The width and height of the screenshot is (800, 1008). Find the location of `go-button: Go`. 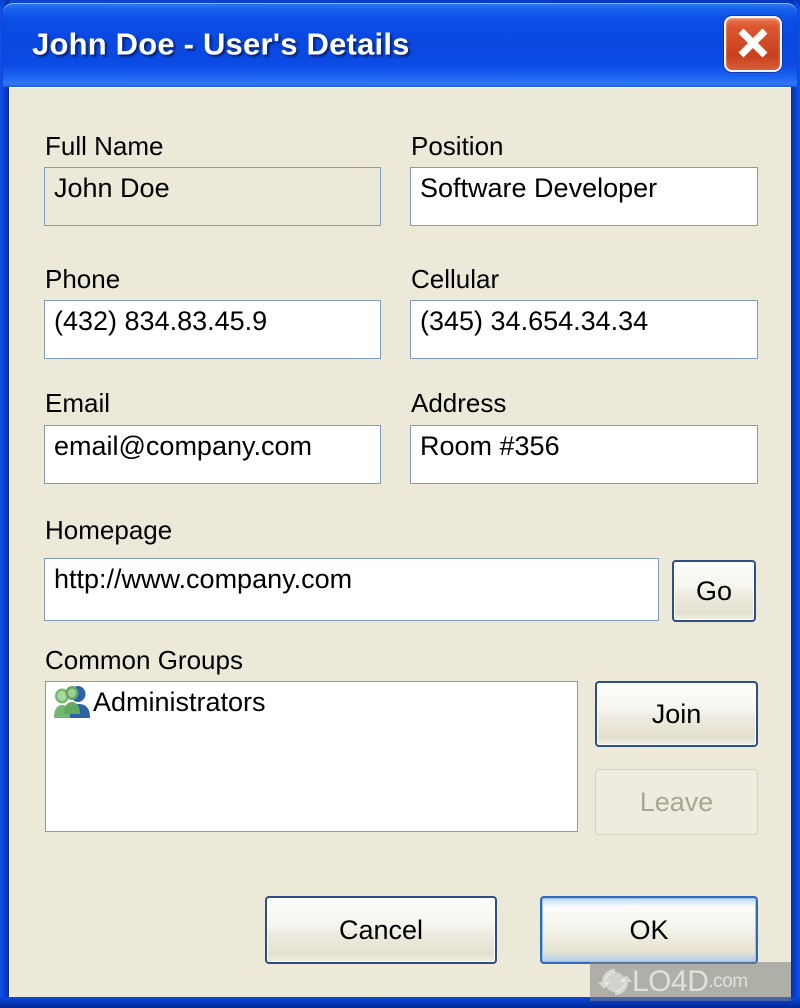

go-button: Go is located at coordinates (714, 591).